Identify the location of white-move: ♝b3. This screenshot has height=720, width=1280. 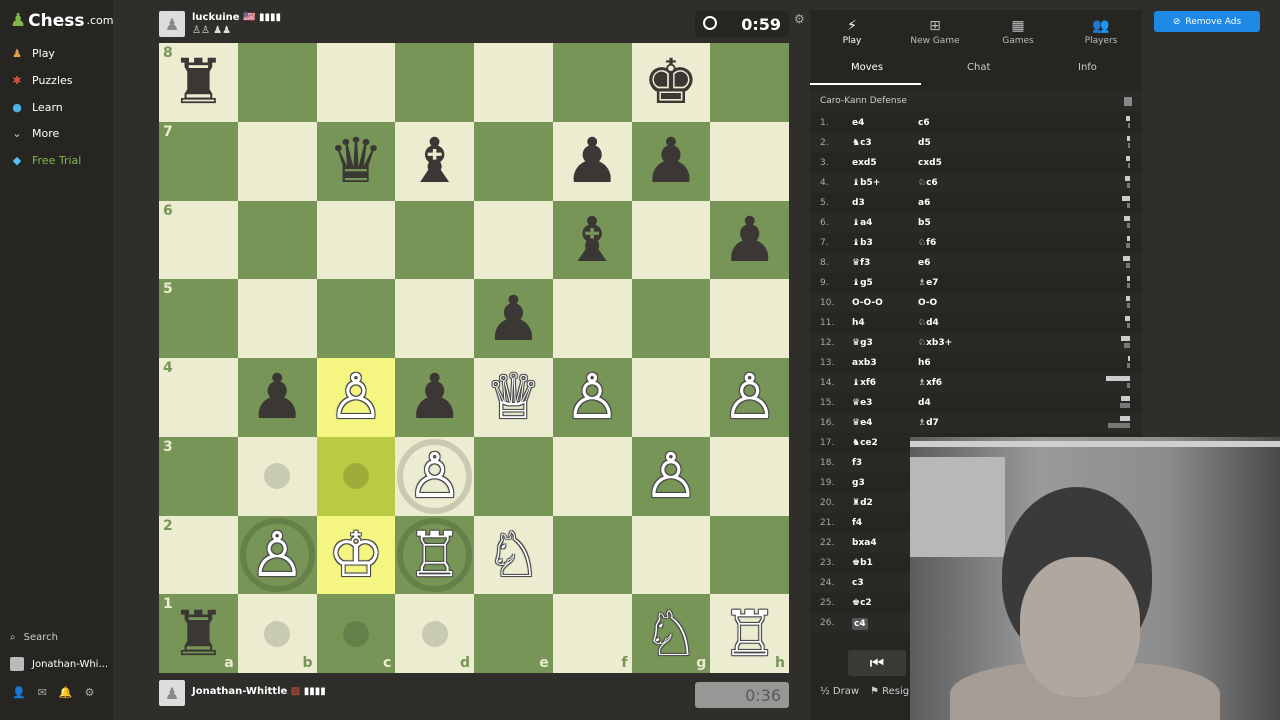
(862, 243).